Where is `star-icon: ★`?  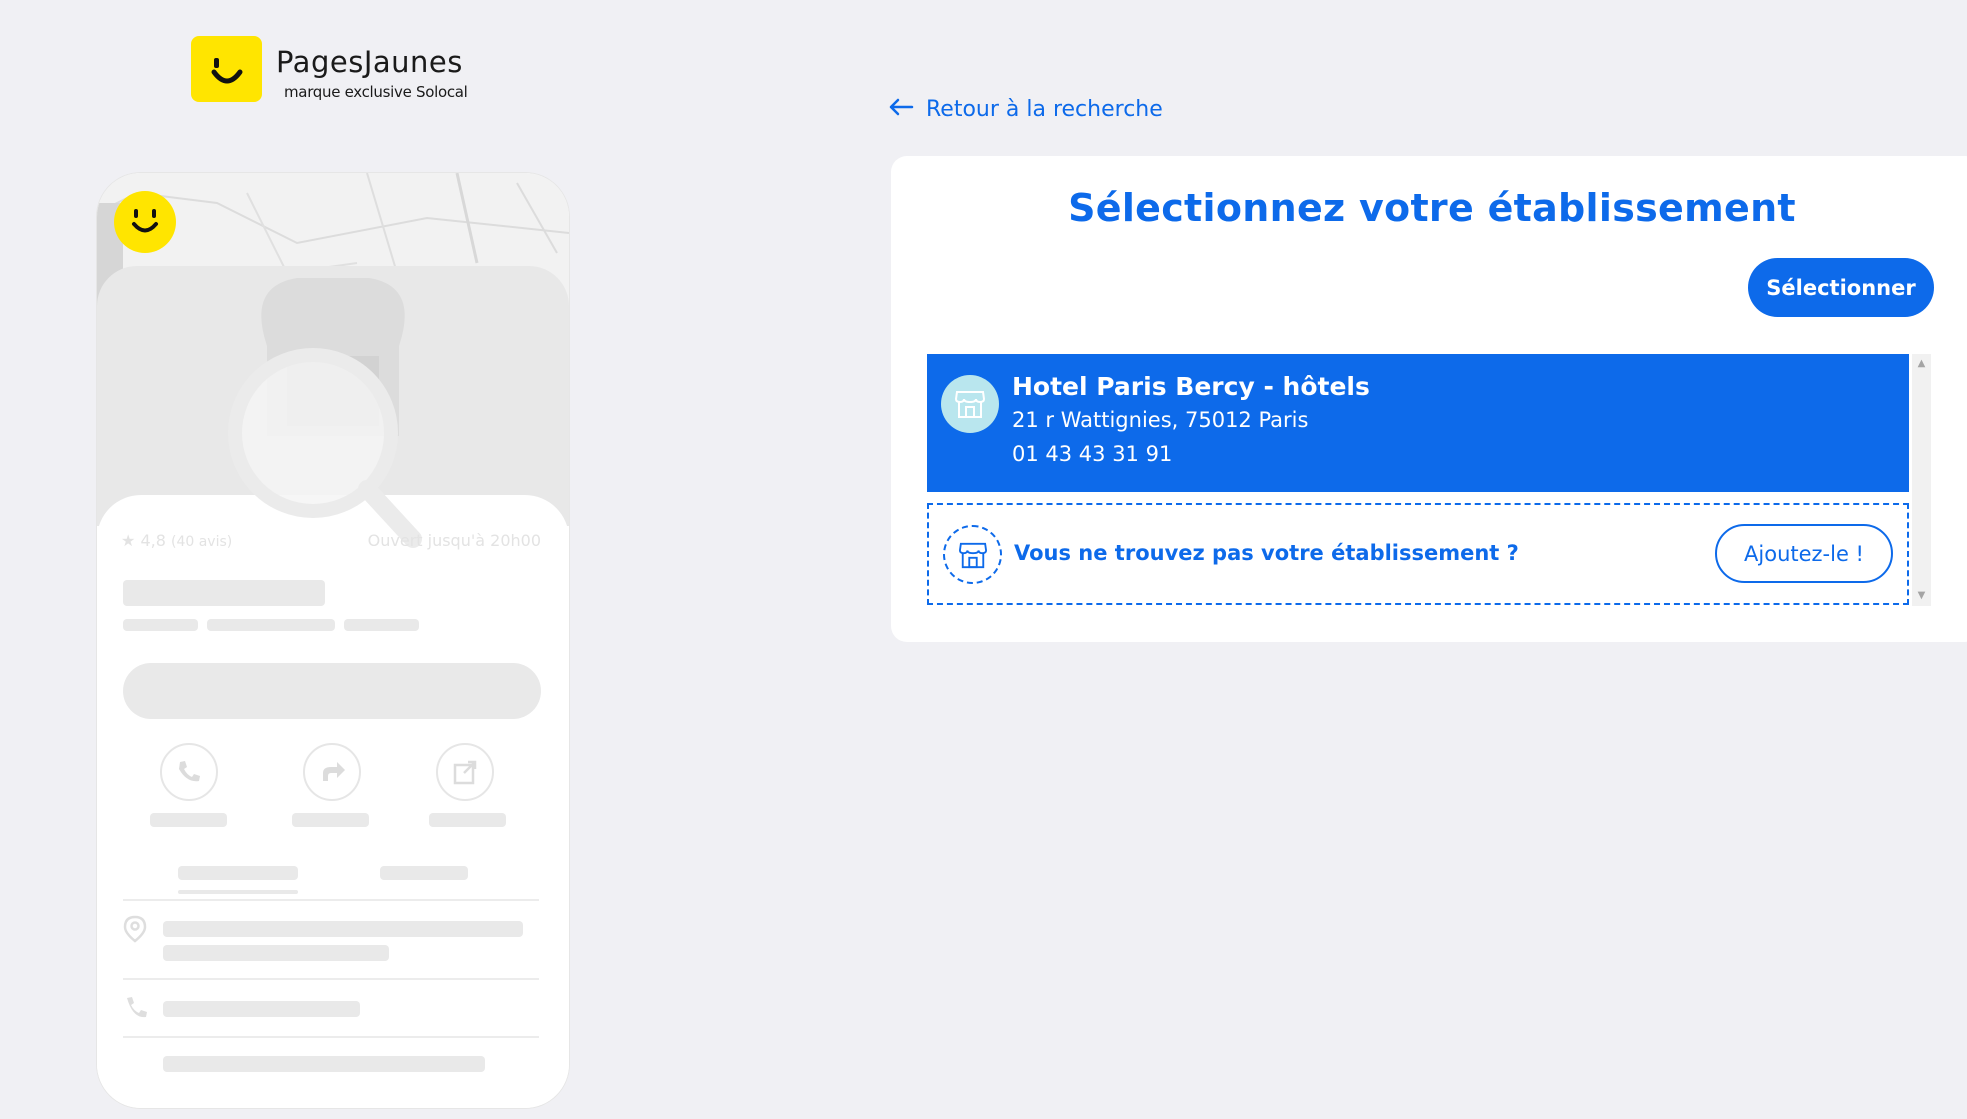 star-icon: ★ is located at coordinates (128, 540).